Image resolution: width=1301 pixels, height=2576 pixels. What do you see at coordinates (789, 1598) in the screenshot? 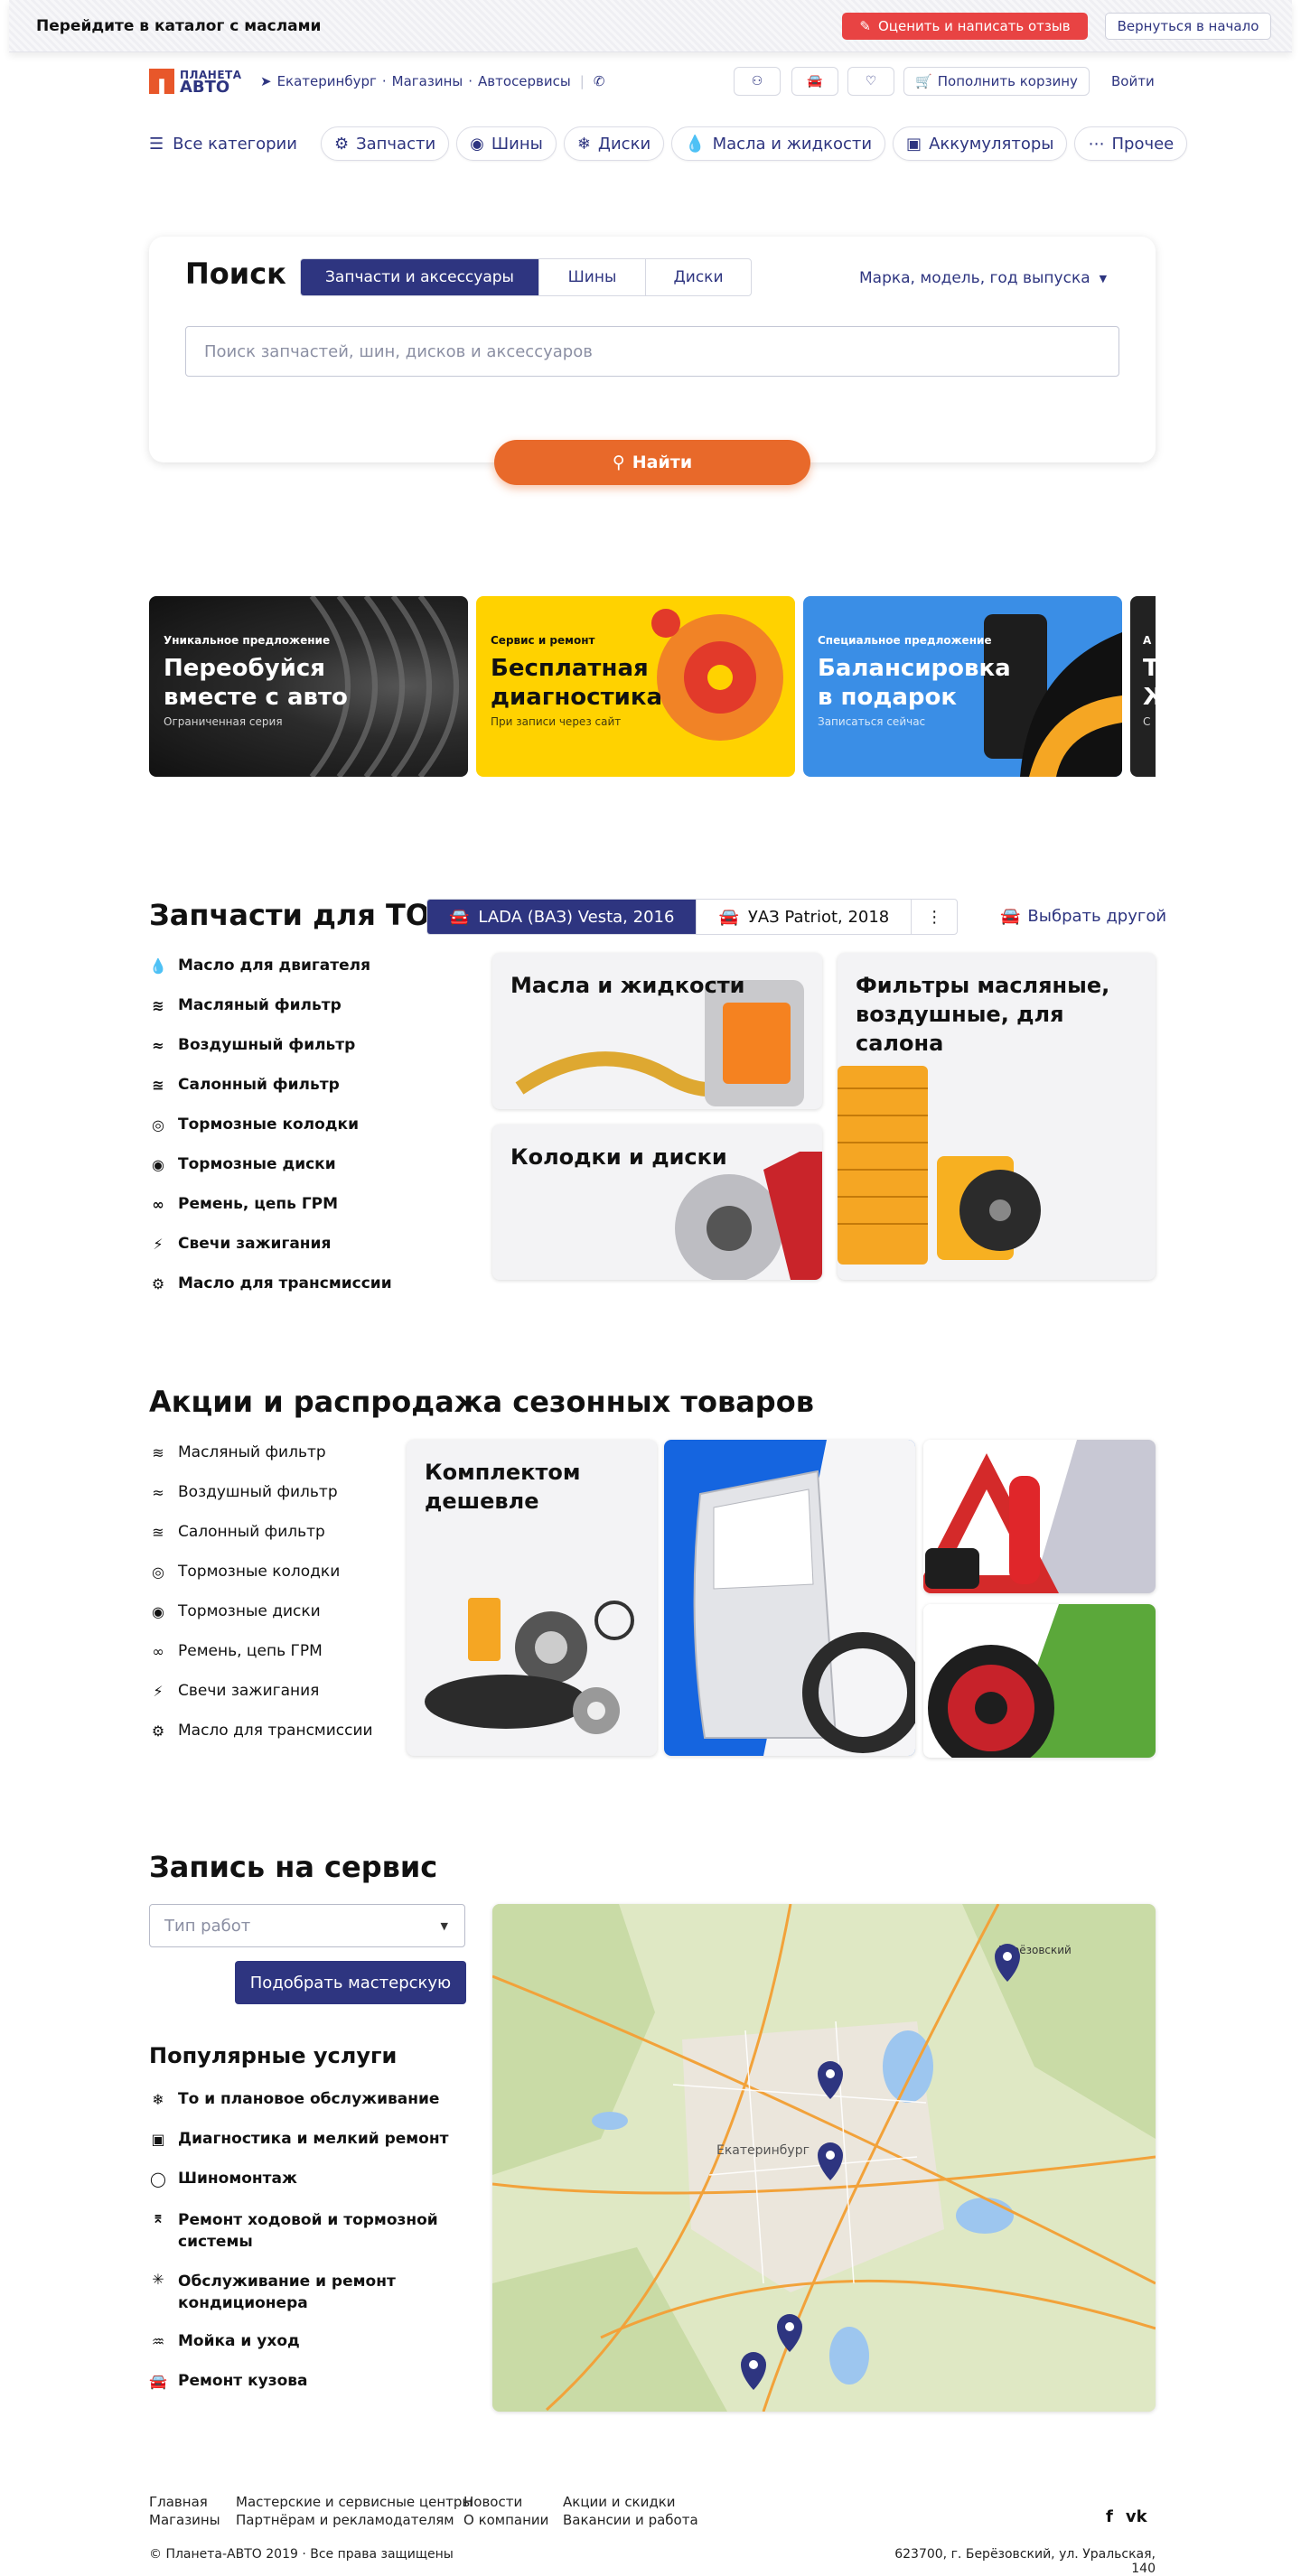
I see `tile-body-parts` at bounding box center [789, 1598].